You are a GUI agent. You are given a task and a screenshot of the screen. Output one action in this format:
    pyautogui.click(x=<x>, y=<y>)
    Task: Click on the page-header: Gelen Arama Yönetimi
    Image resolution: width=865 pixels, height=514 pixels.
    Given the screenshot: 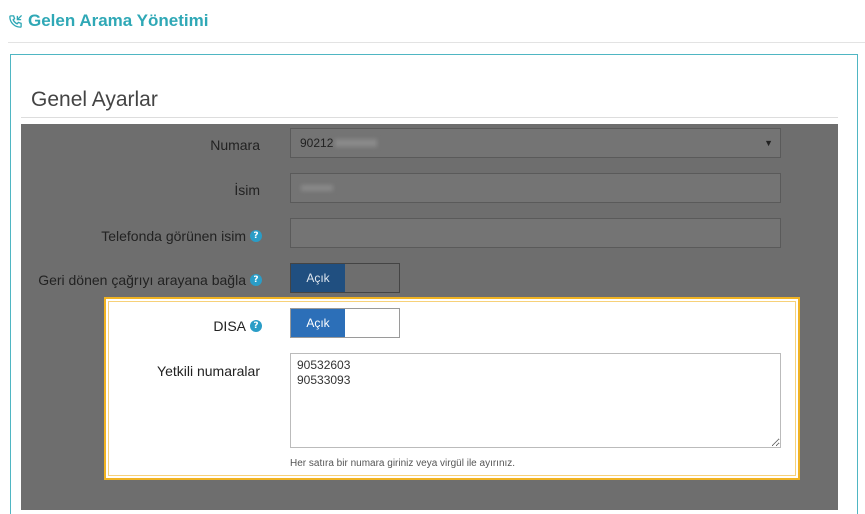 What is the action you would take?
    pyautogui.click(x=108, y=21)
    